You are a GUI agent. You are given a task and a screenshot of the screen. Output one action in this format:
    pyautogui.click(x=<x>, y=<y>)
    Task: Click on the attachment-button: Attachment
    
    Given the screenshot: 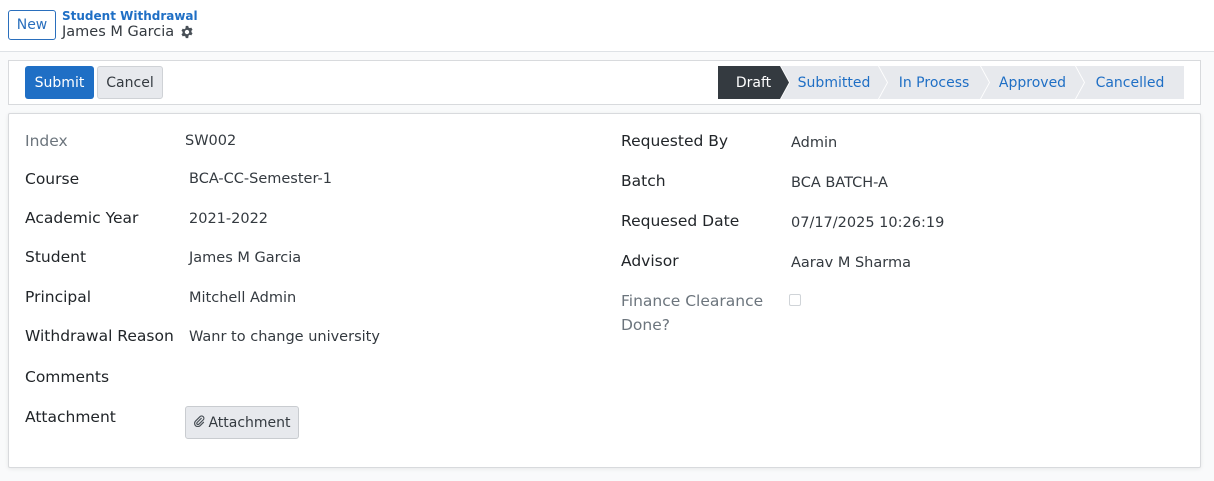 What is the action you would take?
    pyautogui.click(x=242, y=422)
    